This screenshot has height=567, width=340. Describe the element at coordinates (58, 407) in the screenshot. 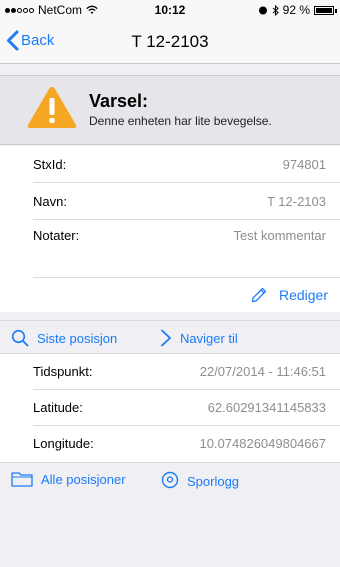

I see `info-label: Latitude:` at that location.